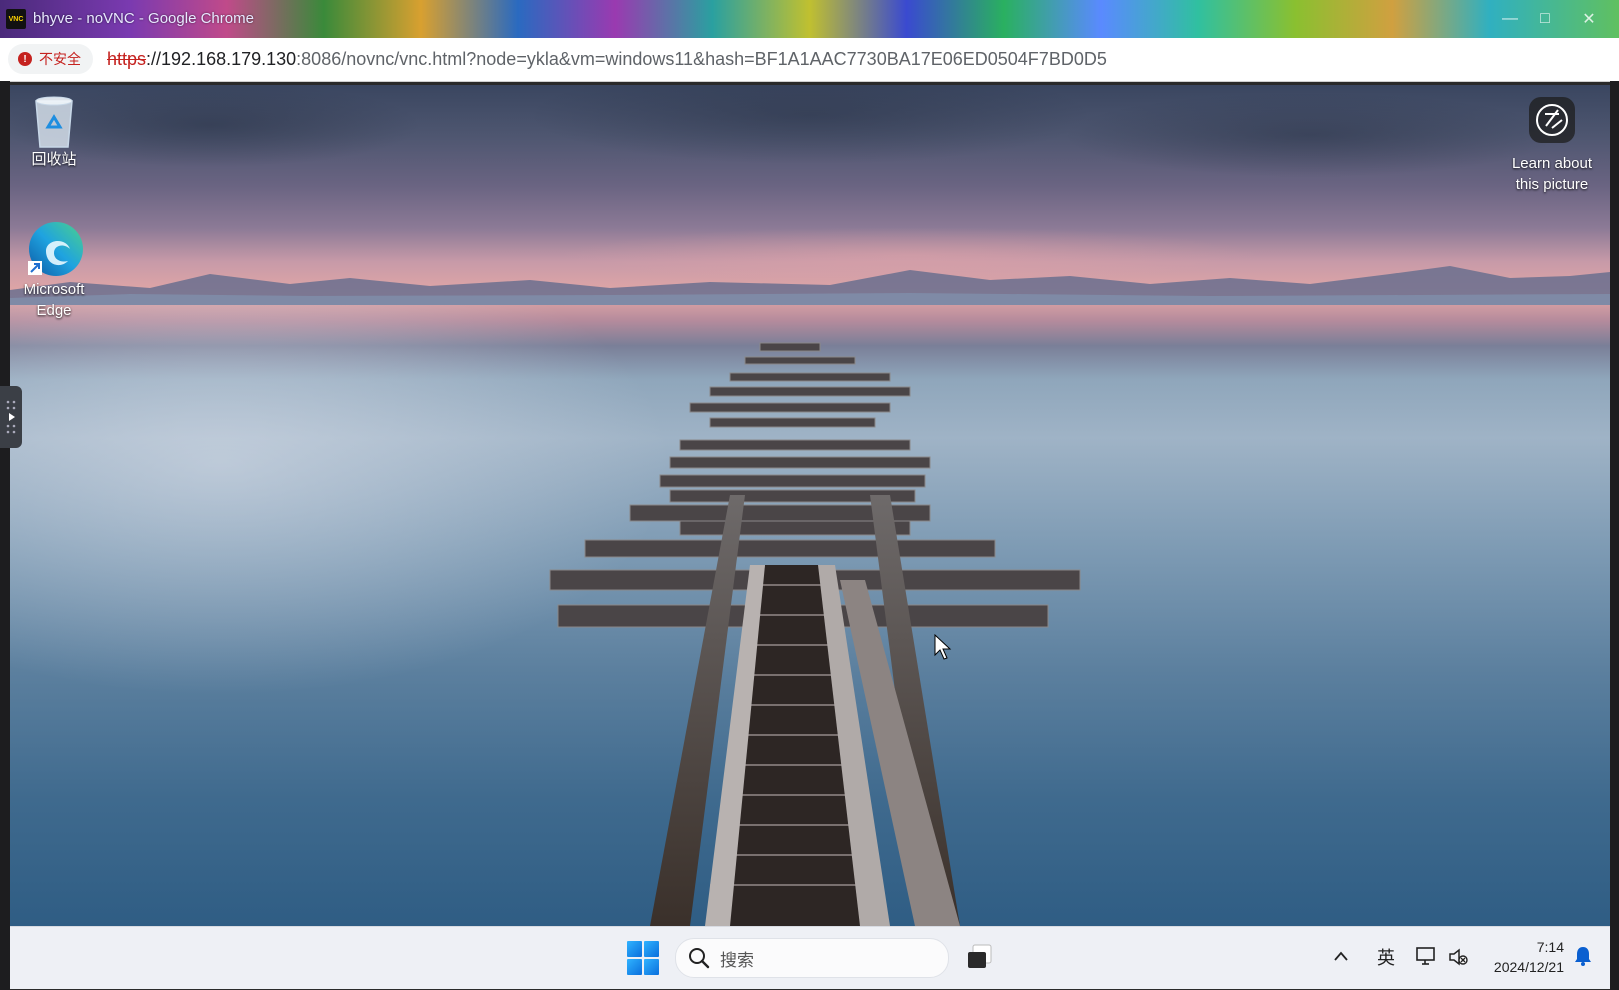 The image size is (1619, 990). What do you see at coordinates (221, 59) in the screenshot?
I see `url-host: ://192.168.179.130` at bounding box center [221, 59].